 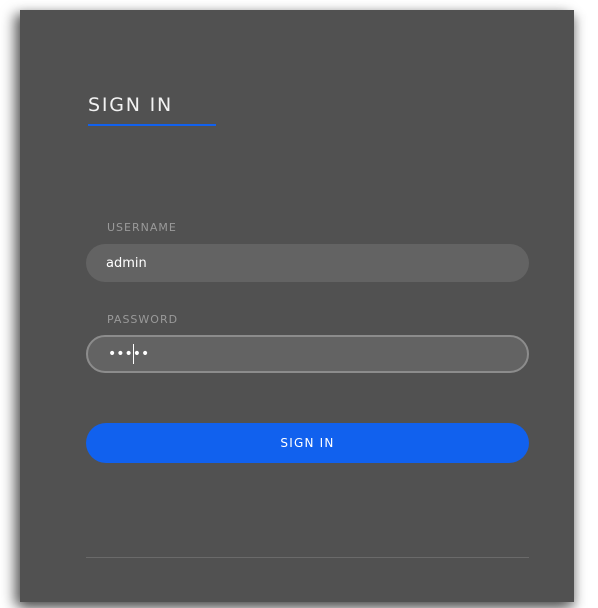 I want to click on password-label: PASSWORD, so click(x=143, y=319).